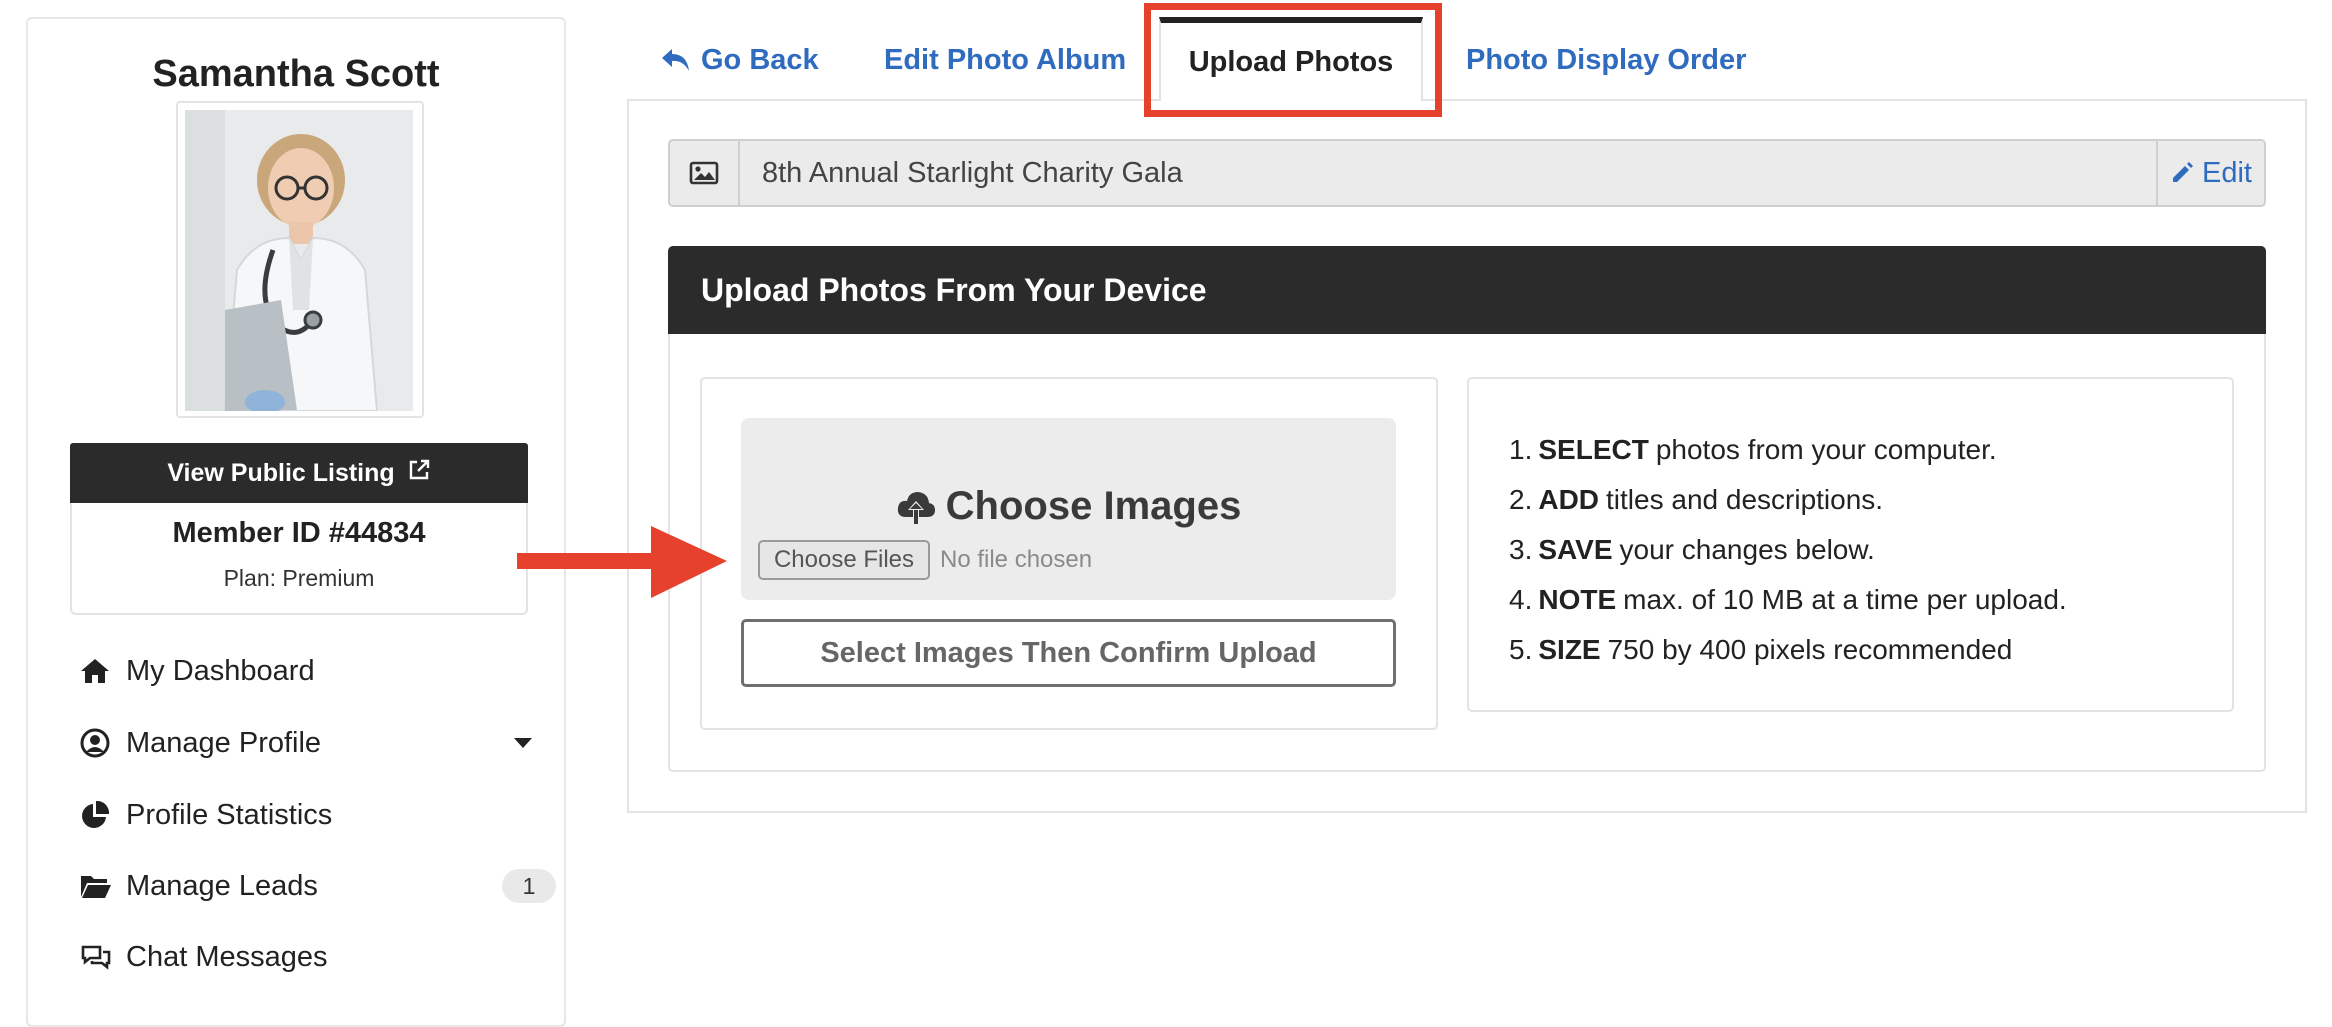 The height and width of the screenshot is (1027, 2332). Describe the element at coordinates (1068, 653) in the screenshot. I see `confirm-upload-button: Select Images Then Confirm Upload` at that location.